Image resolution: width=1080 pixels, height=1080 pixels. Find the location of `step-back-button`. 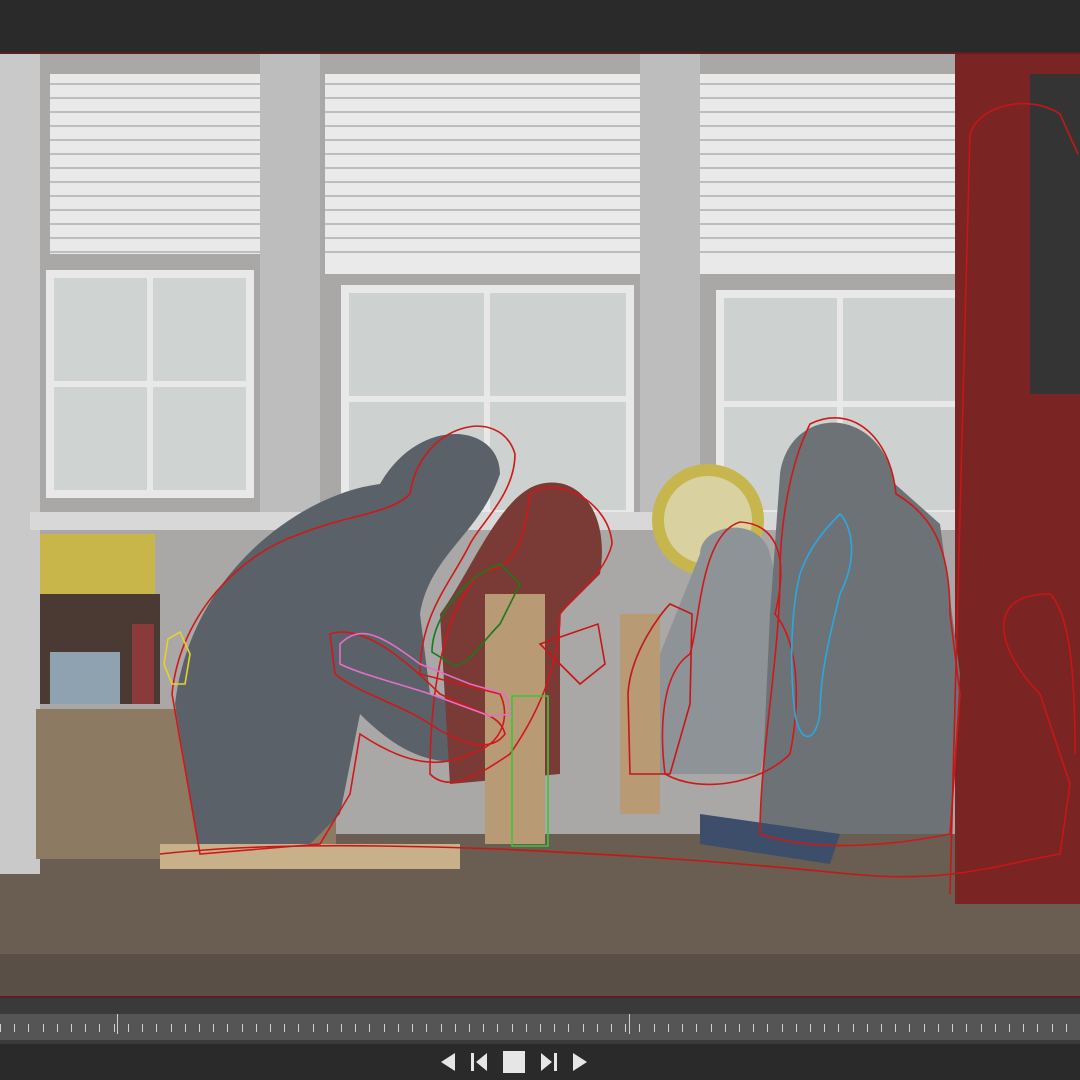

step-back-button is located at coordinates (479, 1062).